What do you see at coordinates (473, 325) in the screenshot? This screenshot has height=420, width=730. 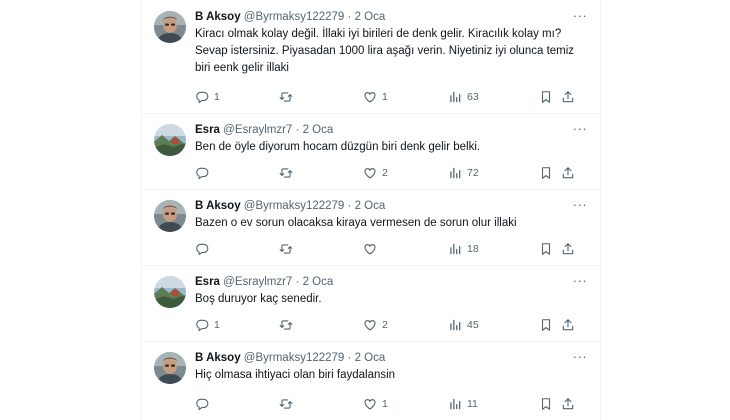 I see `views-count: 45` at bounding box center [473, 325].